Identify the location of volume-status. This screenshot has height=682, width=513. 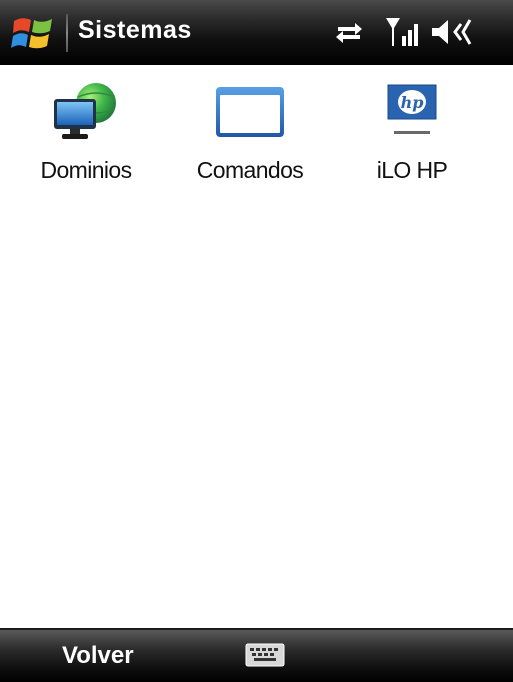
(452, 32).